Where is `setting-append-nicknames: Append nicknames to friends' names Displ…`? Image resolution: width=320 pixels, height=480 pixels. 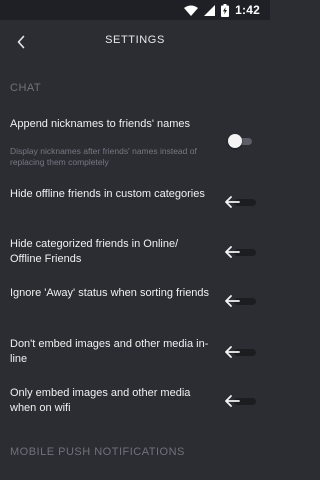
setting-append-nicknames: Append nicknames to friends' names Displ… is located at coordinates (135, 141).